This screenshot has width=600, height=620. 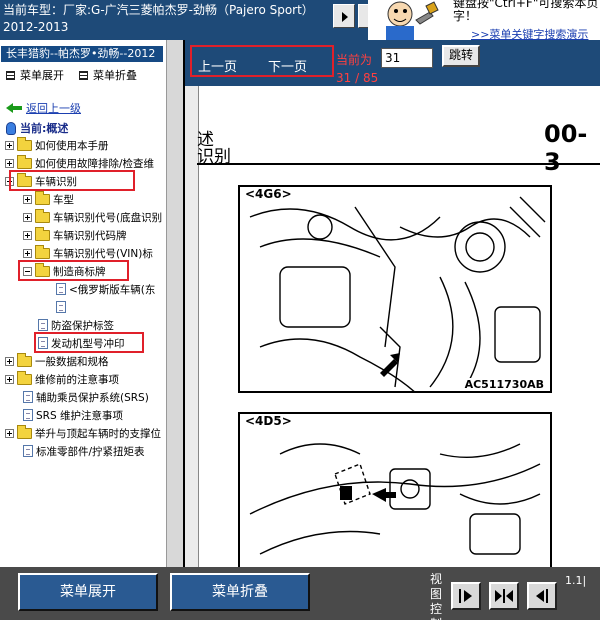 I want to click on zoom-label: 1.1|, so click(x=576, y=580).